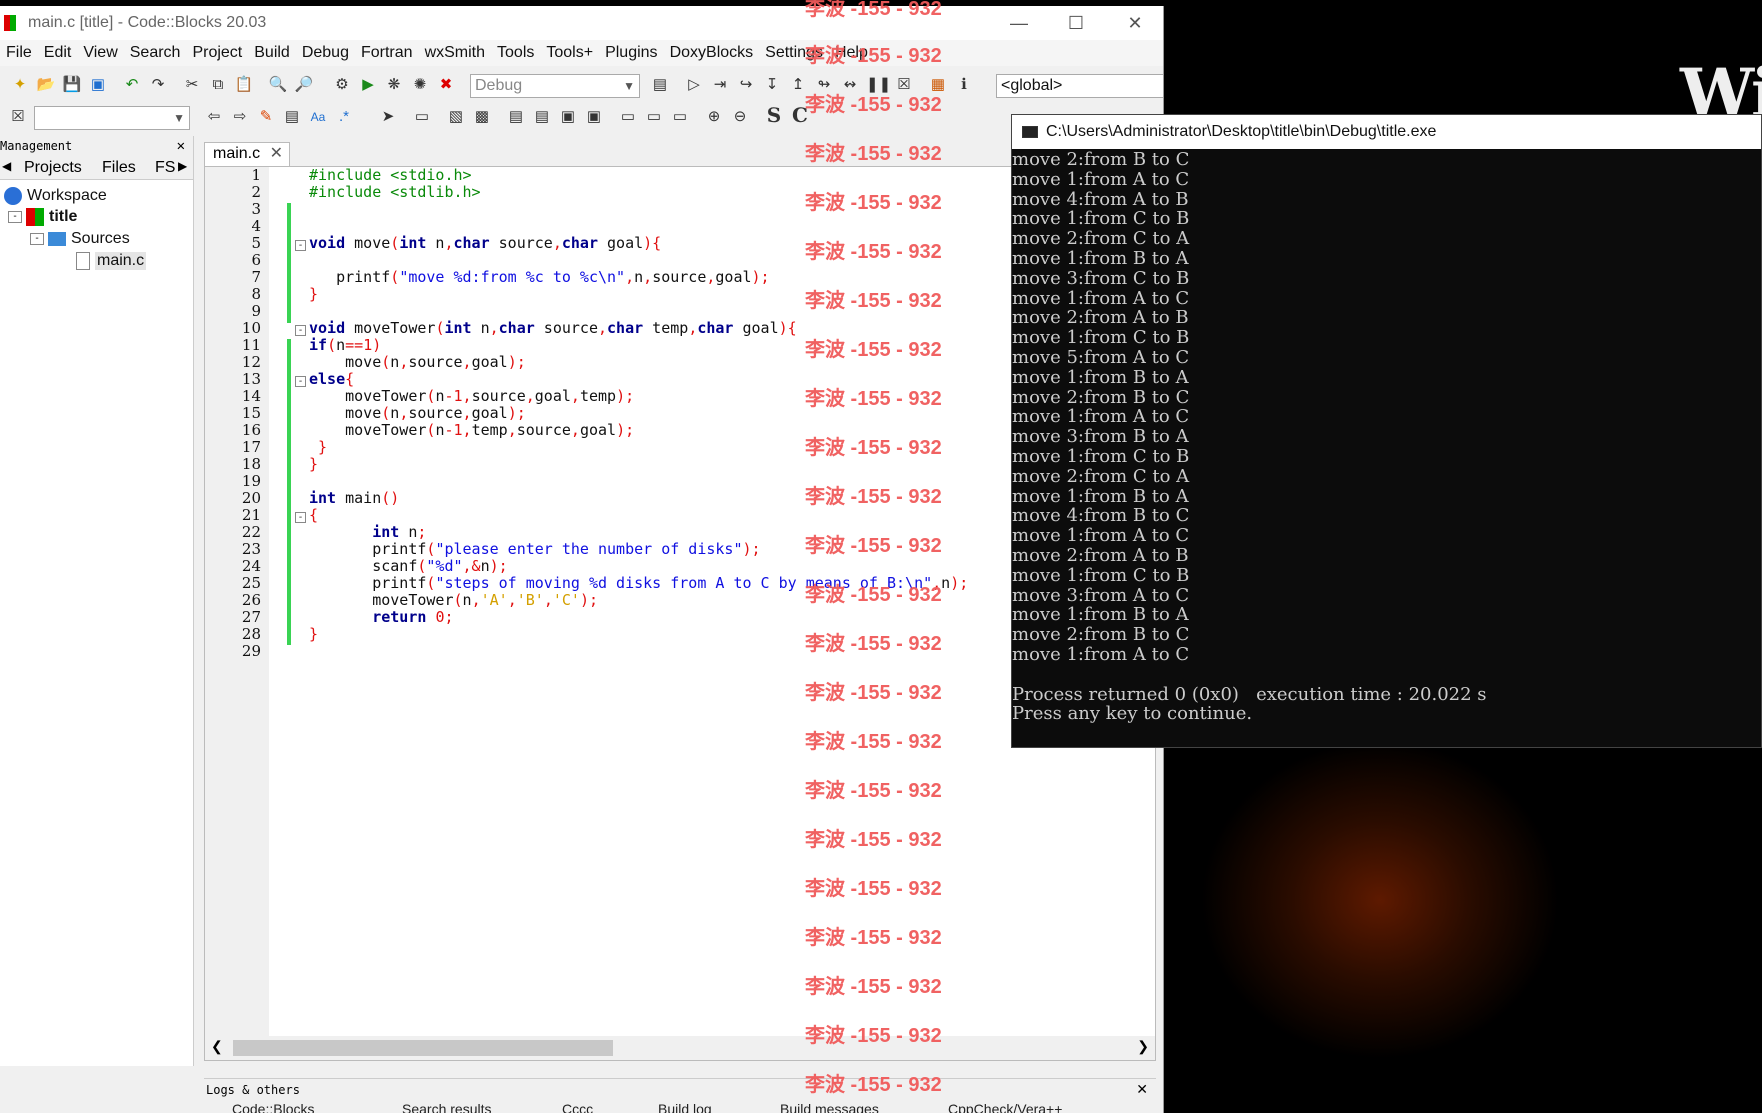  I want to click on layout-2-icon: ▤, so click(542, 117).